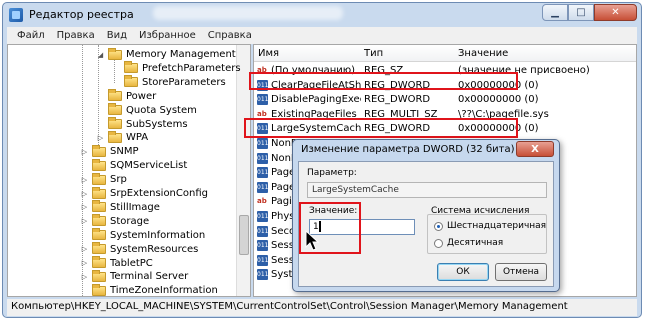 The width and height of the screenshot is (646, 322). I want to click on menu-favorites: Избранное, so click(167, 35).